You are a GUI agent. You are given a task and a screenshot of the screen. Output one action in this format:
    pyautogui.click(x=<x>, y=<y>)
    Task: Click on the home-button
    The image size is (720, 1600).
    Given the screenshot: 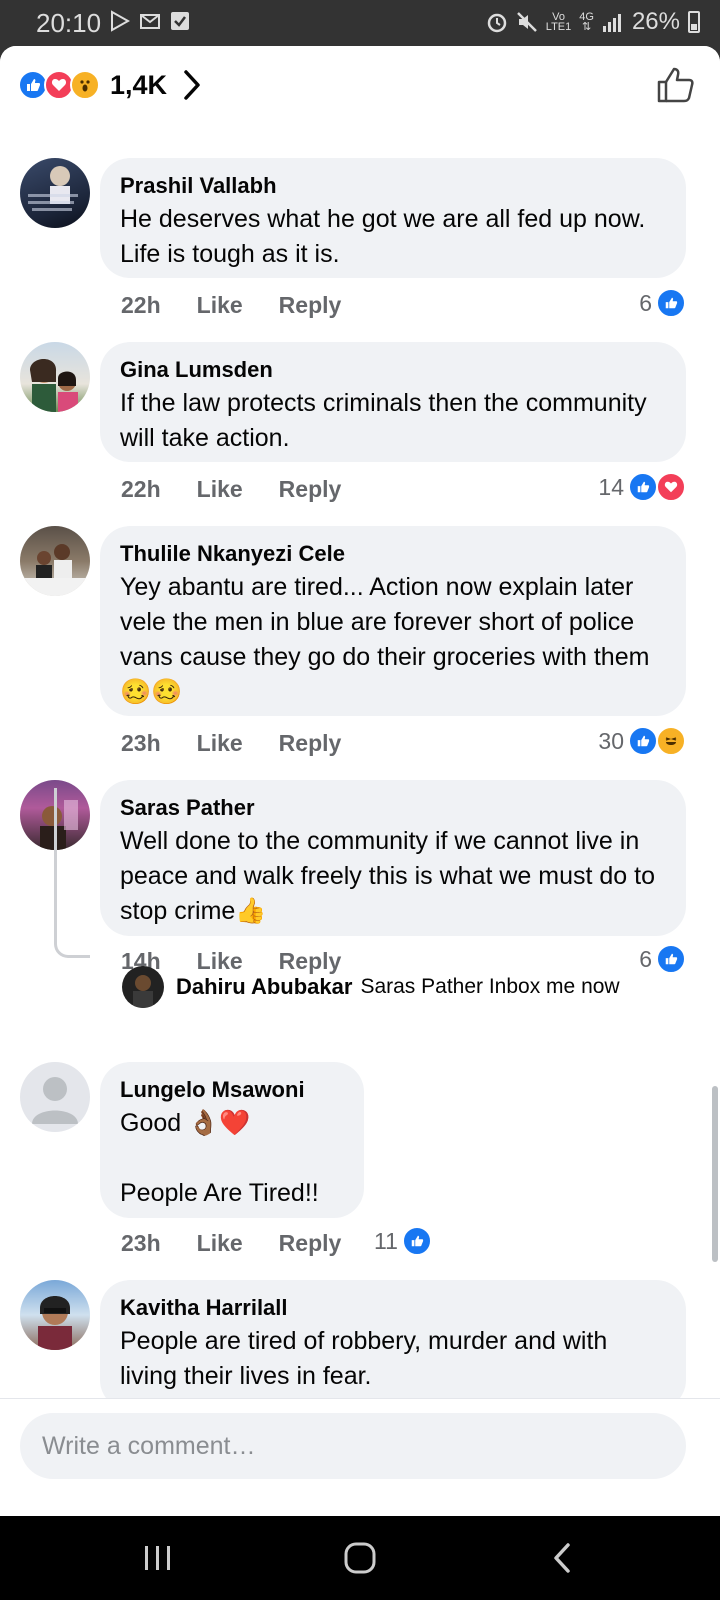 What is the action you would take?
    pyautogui.click(x=360, y=1558)
    